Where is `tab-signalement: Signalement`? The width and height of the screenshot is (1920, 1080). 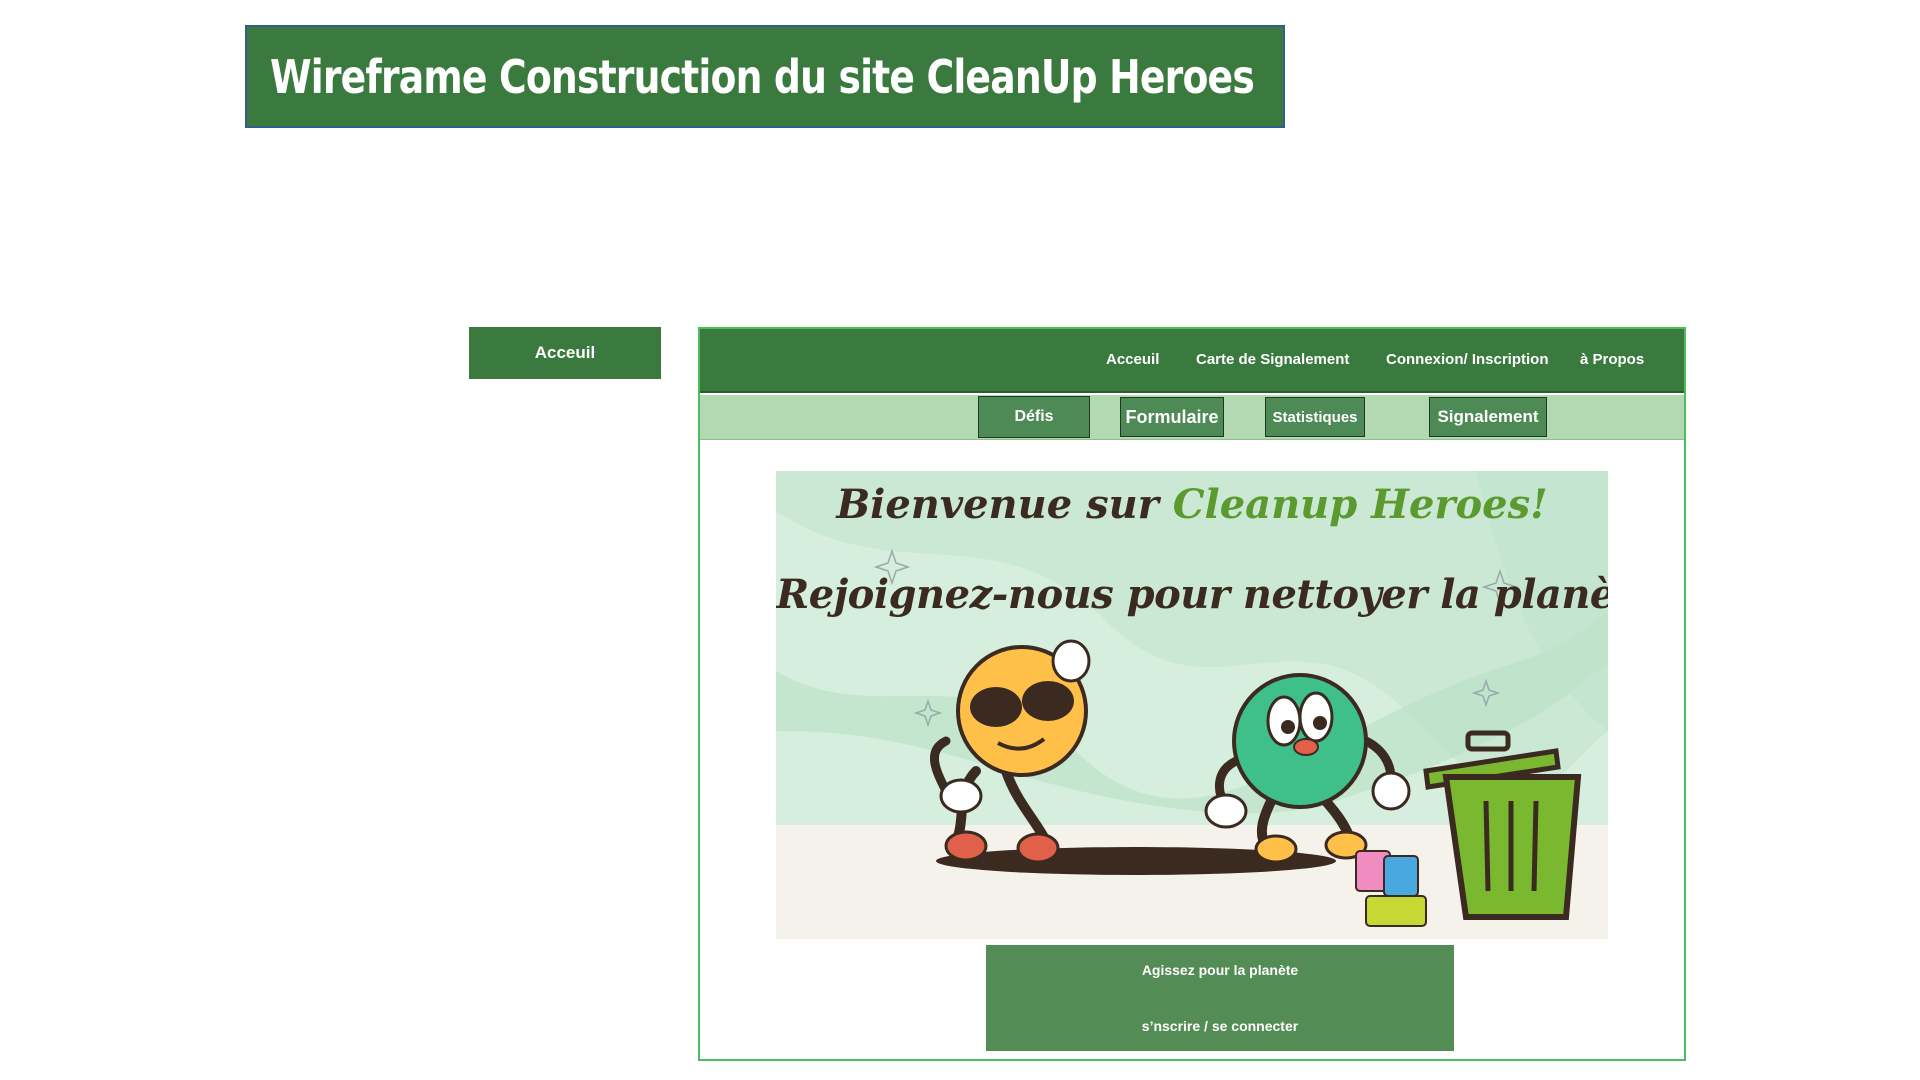
tab-signalement: Signalement is located at coordinates (1488, 417).